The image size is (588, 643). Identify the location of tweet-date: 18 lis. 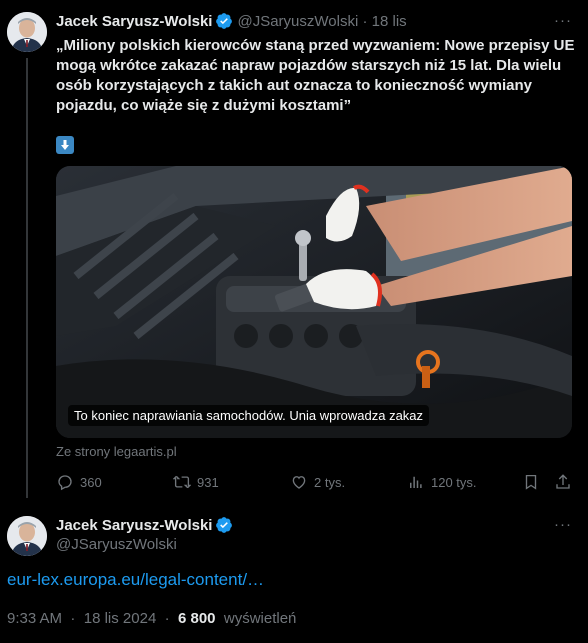
(389, 21).